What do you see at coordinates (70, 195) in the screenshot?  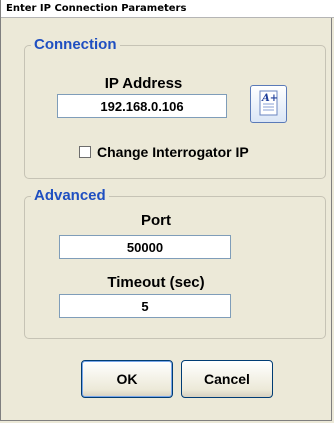 I see `advanced-legend: Advanced` at bounding box center [70, 195].